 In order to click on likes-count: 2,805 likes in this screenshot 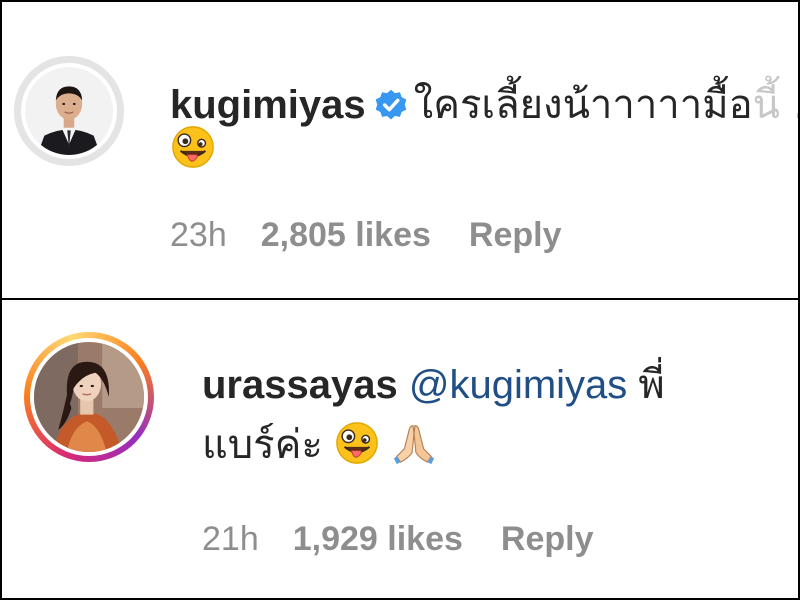, I will do `click(346, 235)`.